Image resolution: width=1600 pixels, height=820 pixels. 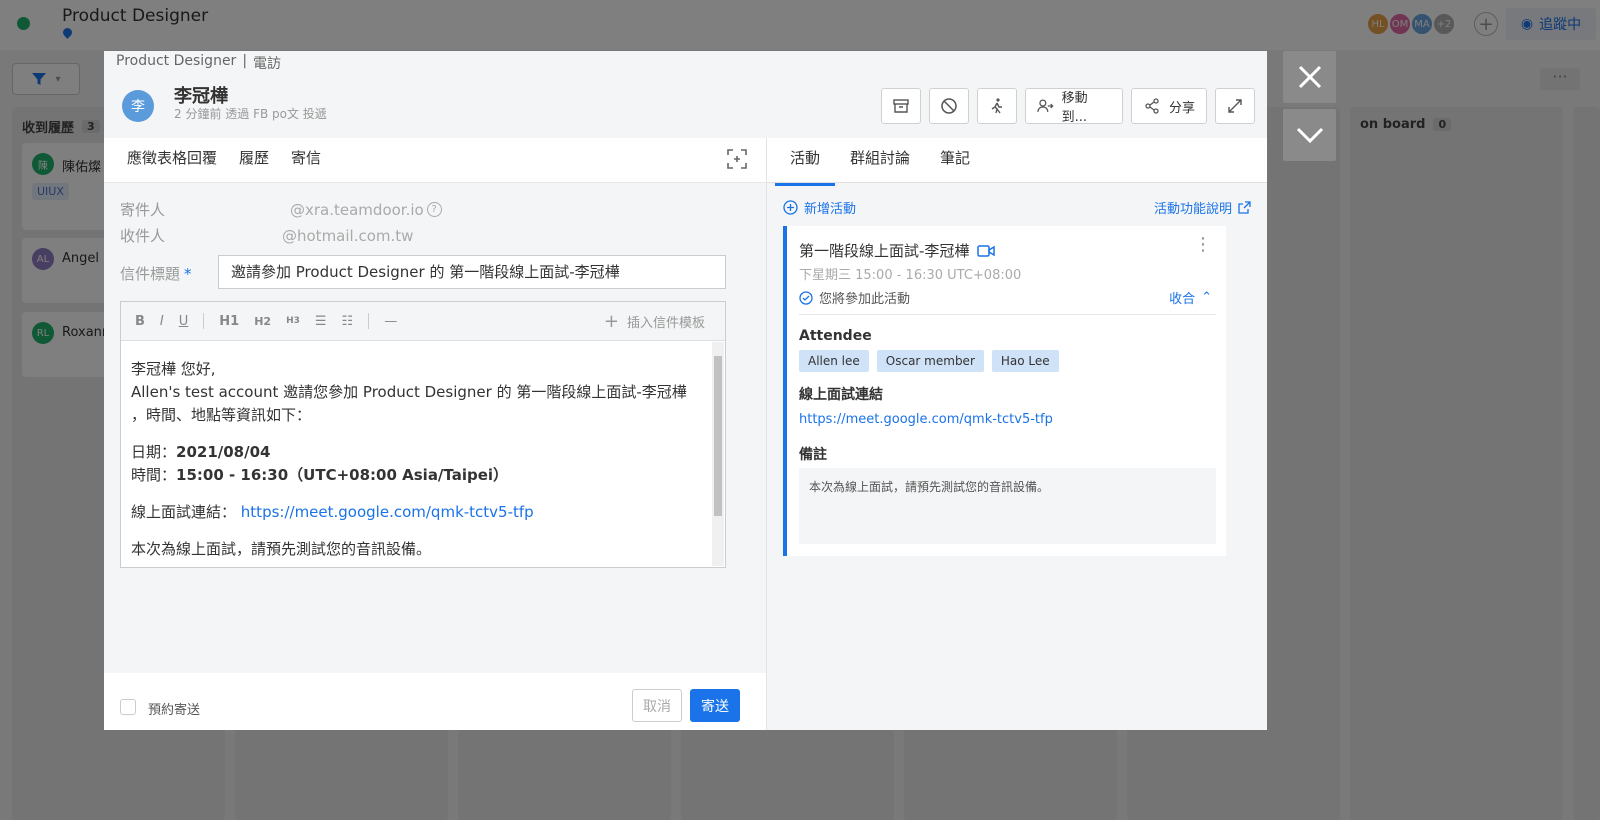 I want to click on attendee-chip: Hao Lee, so click(x=1025, y=361).